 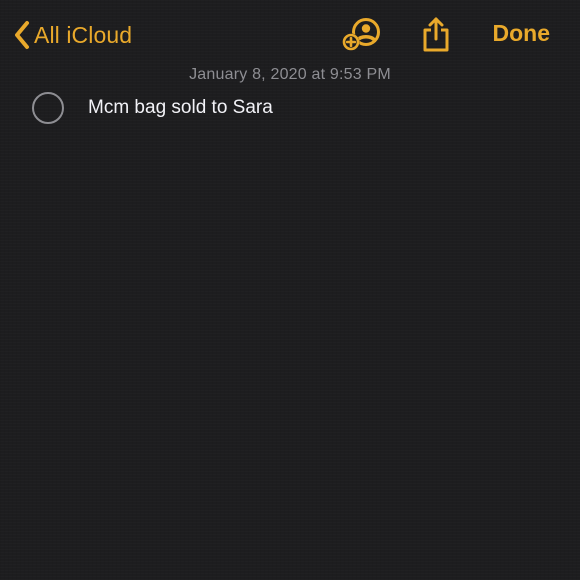 What do you see at coordinates (290, 33) in the screenshot?
I see `navigation-bar: All iCloud Done` at bounding box center [290, 33].